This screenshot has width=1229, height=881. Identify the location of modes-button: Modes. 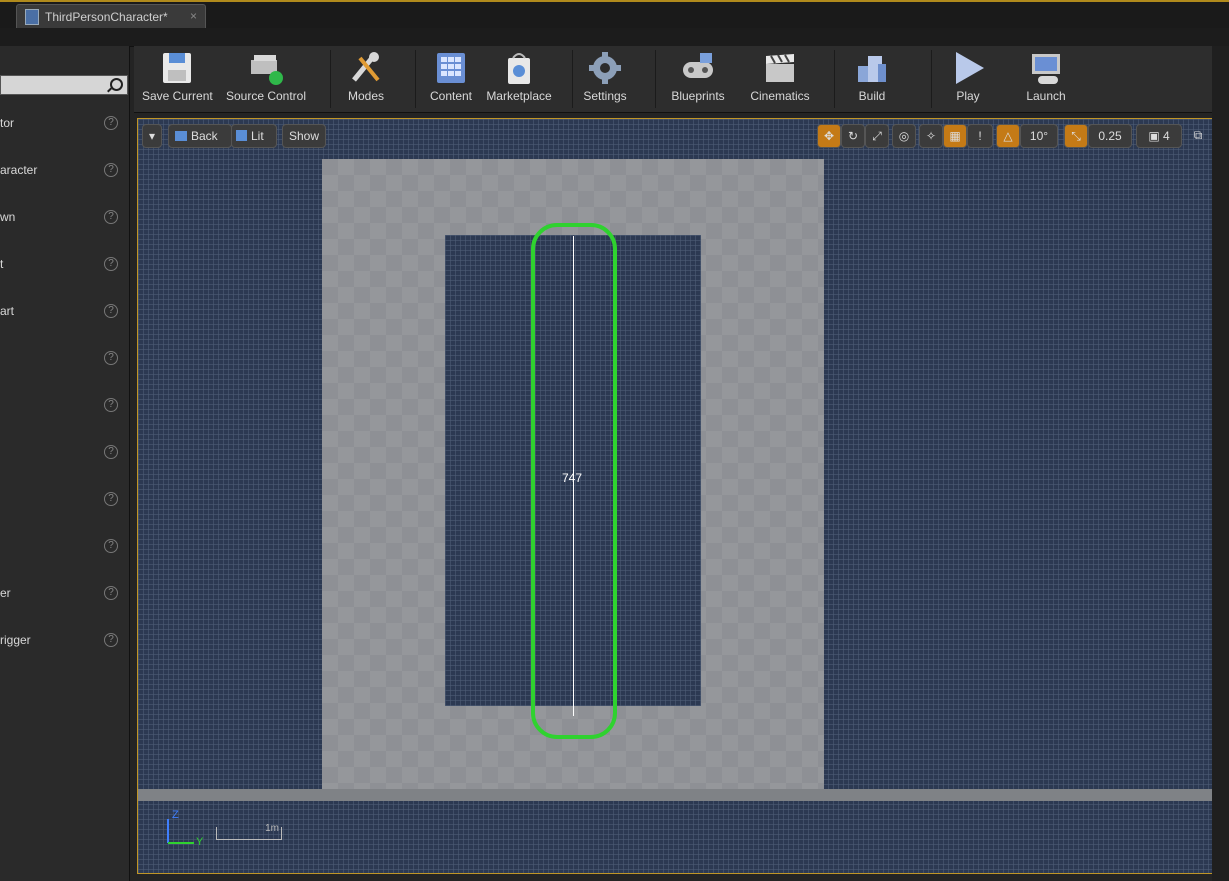
(366, 80).